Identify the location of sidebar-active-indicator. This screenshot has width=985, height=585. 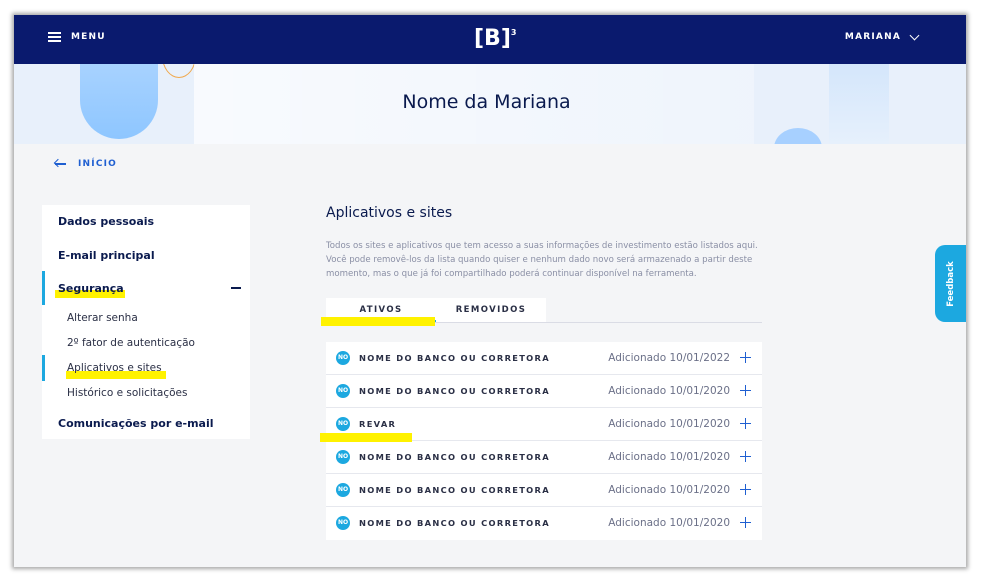
(43, 288).